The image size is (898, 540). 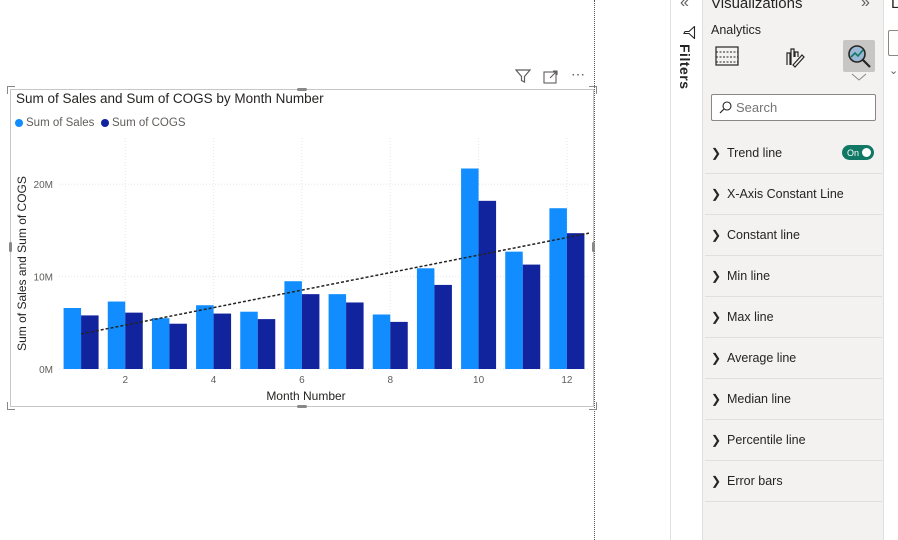 What do you see at coordinates (793, 399) in the screenshot?
I see `median-line-section: ❯ Median line` at bounding box center [793, 399].